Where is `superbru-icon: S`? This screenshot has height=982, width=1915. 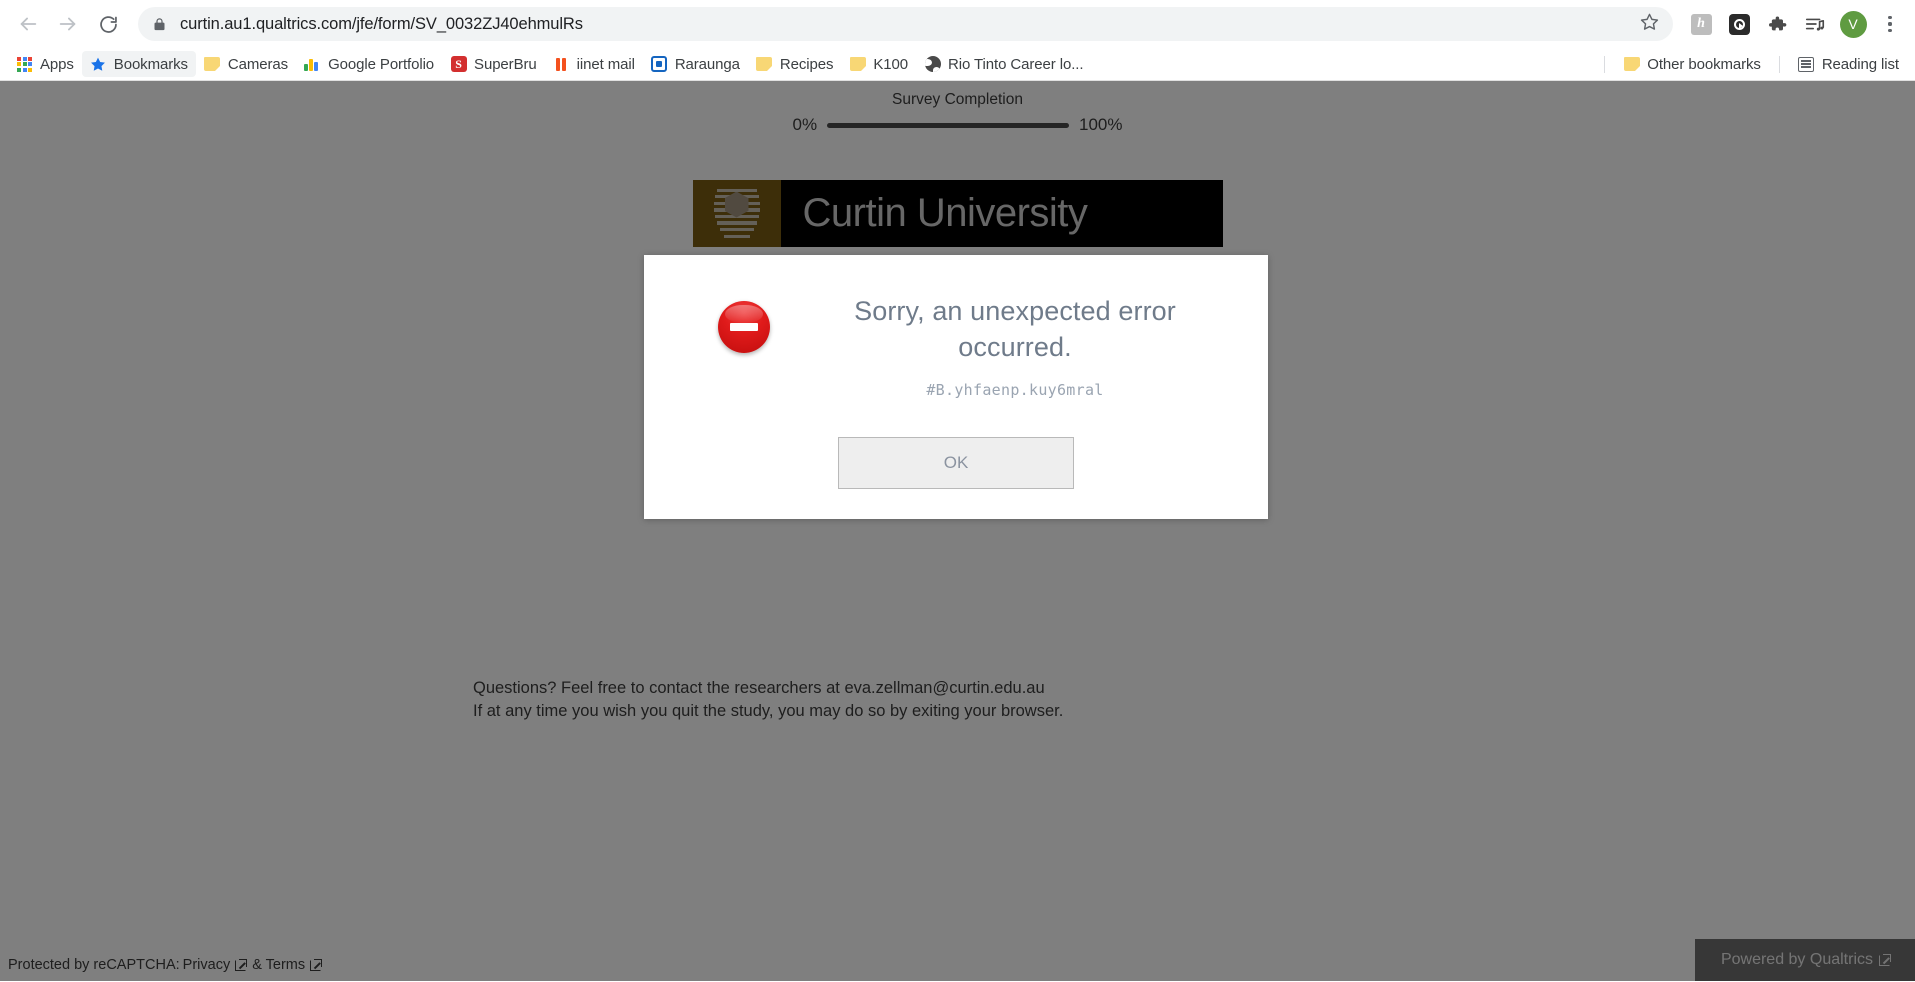 superbru-icon: S is located at coordinates (458, 64).